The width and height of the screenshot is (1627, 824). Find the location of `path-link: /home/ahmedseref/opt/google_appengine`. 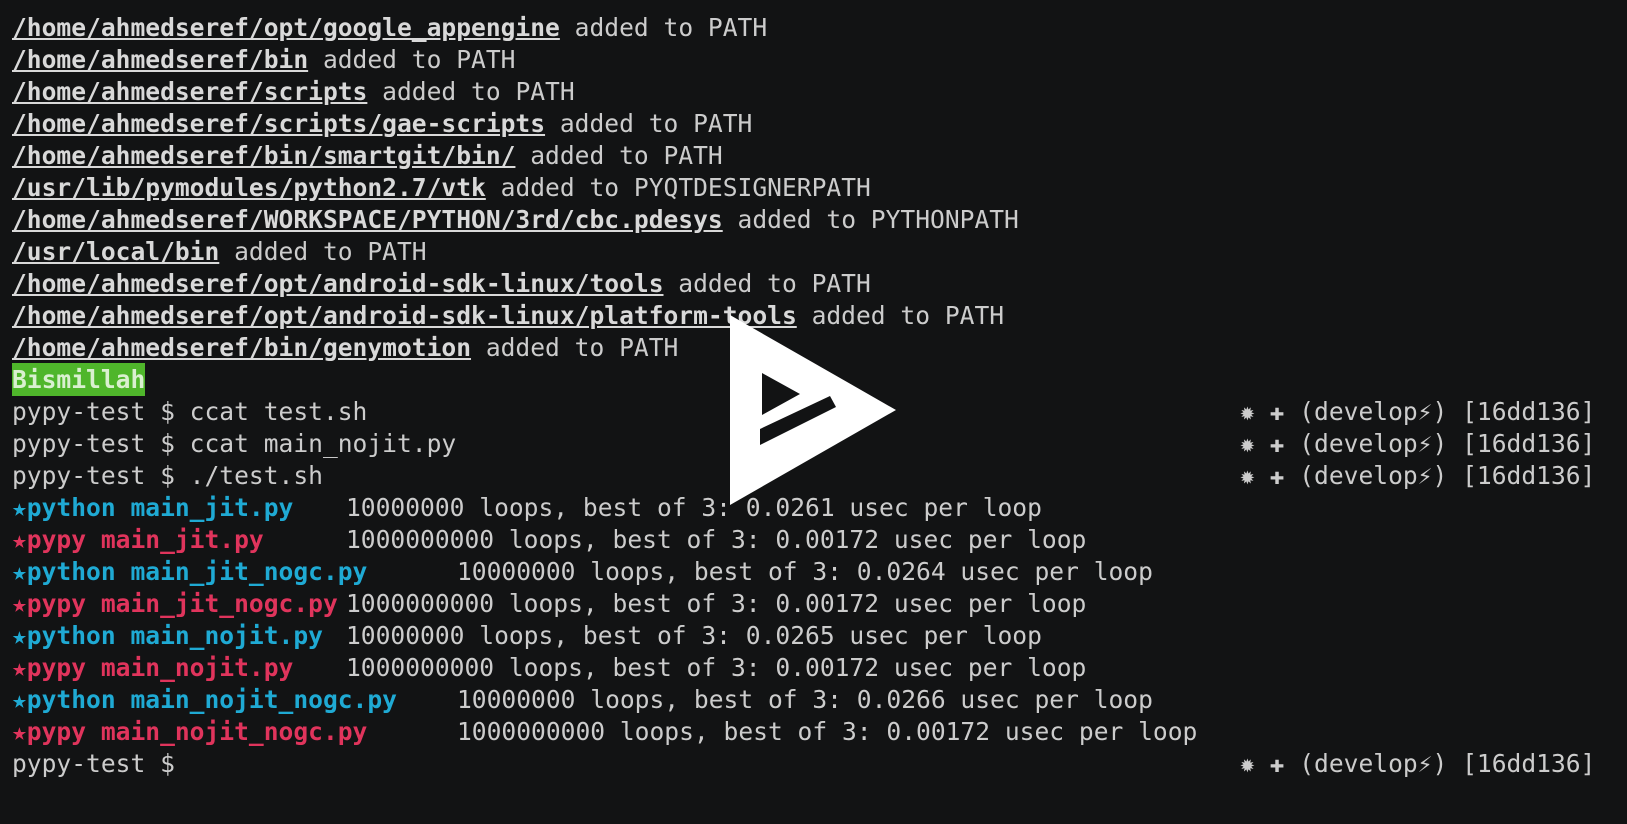

path-link: /home/ahmedseref/opt/google_appengine is located at coordinates (286, 27).